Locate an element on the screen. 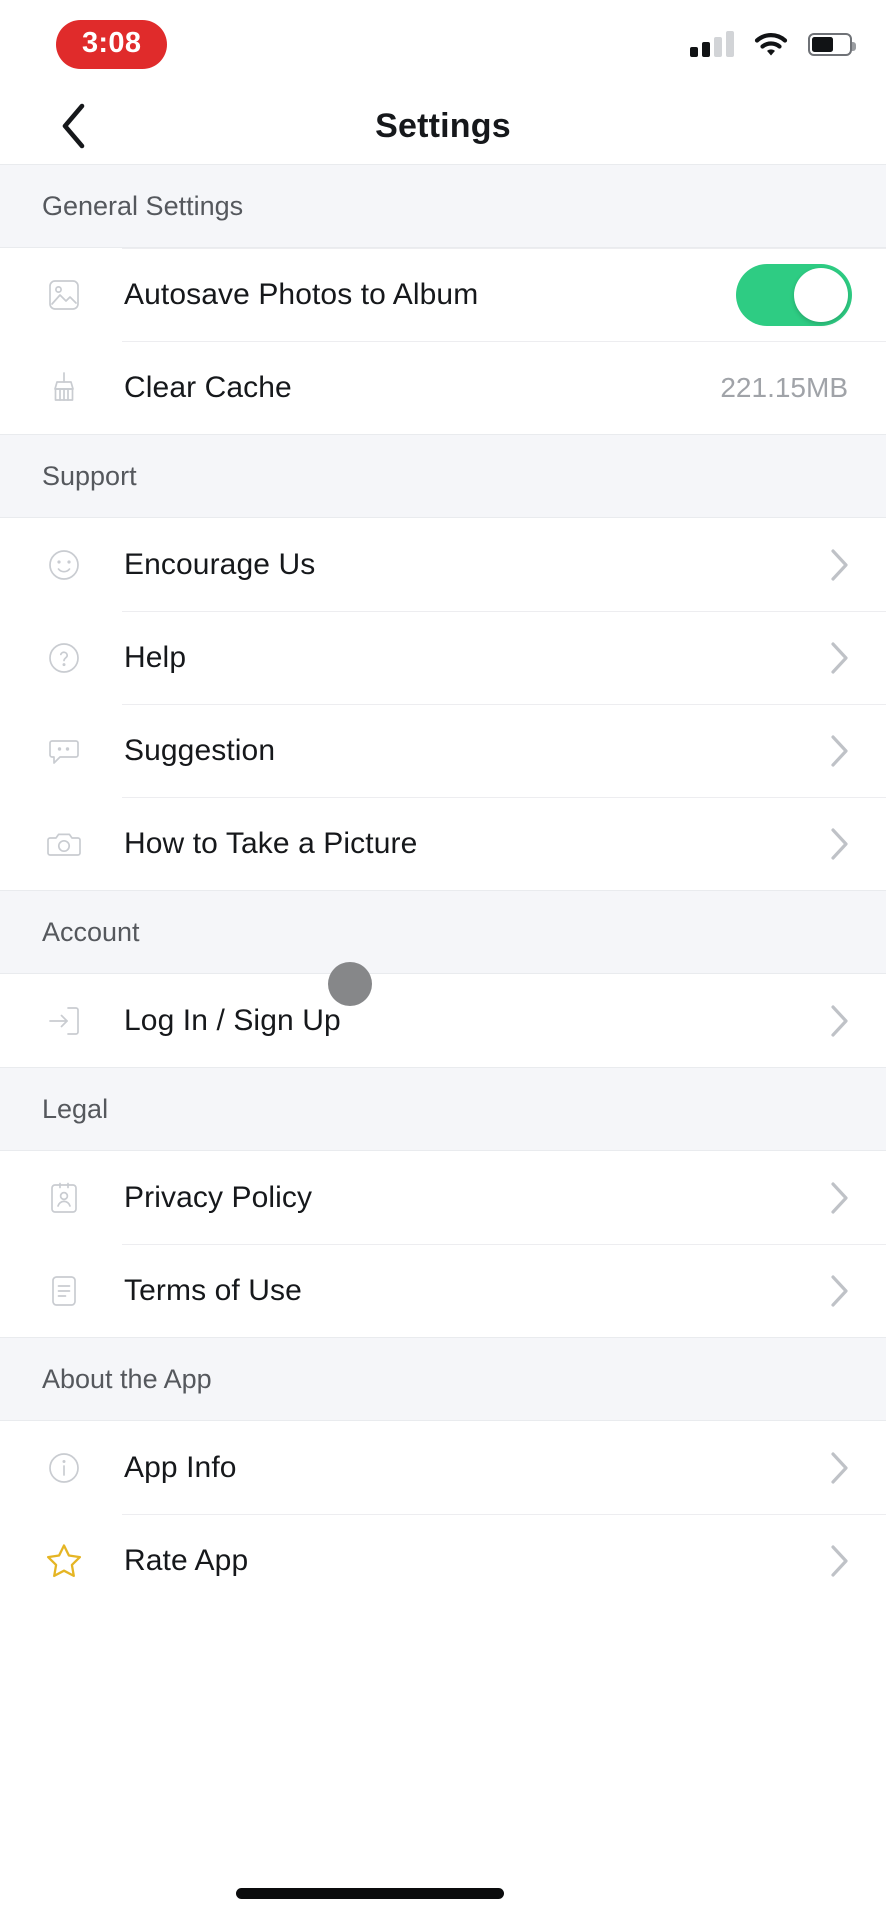 This screenshot has width=886, height=1920. star-outline-icon is located at coordinates (64, 1561).